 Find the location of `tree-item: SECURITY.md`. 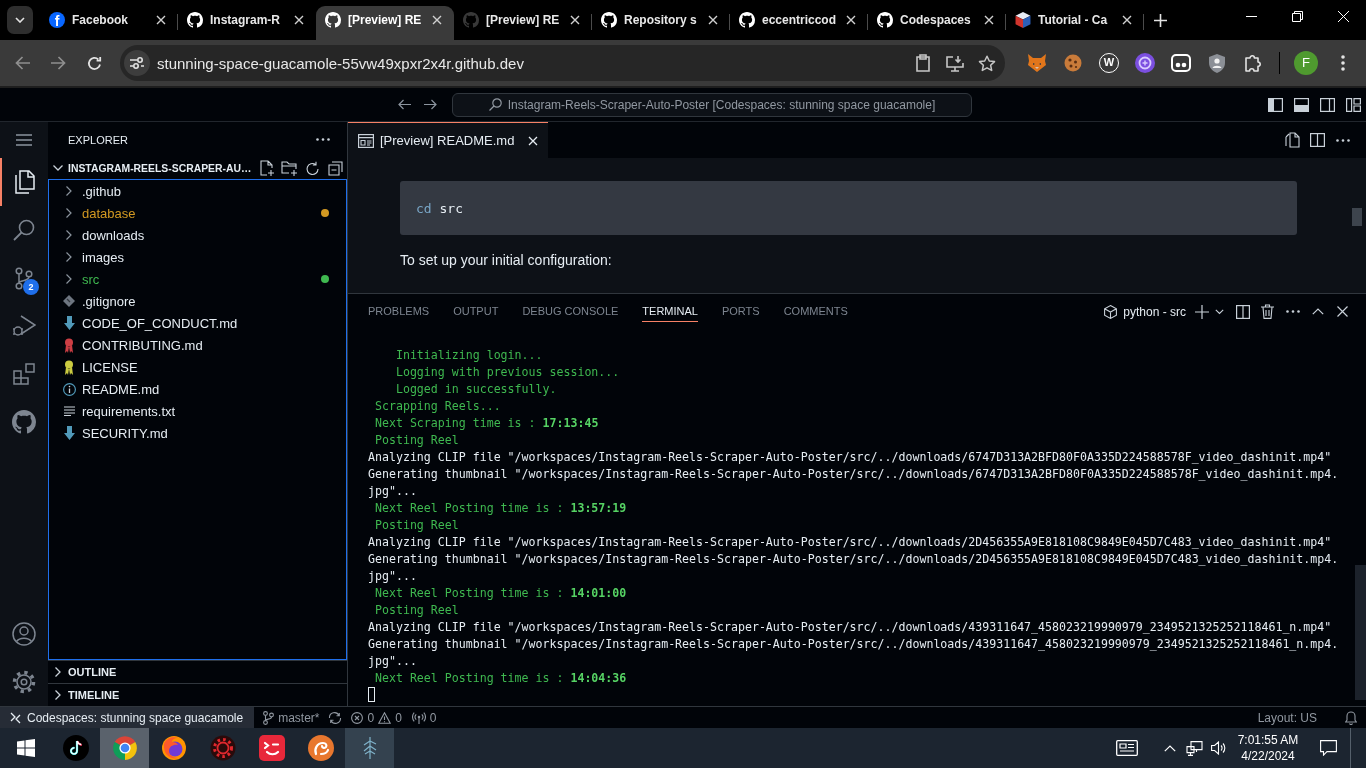

tree-item: SECURITY.md is located at coordinates (197, 433).